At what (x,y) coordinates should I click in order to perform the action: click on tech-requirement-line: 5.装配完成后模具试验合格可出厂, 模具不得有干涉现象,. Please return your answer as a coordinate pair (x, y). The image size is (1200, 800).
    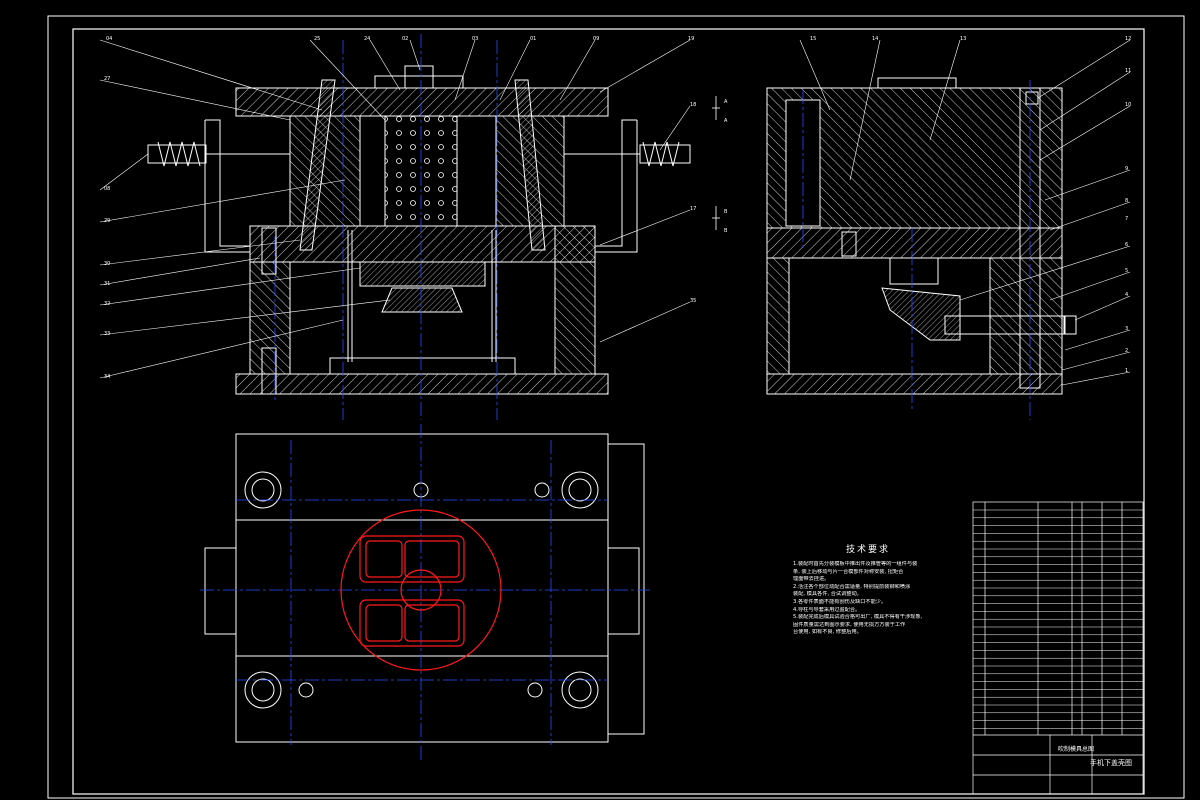
    Looking at the image, I should click on (858, 617).